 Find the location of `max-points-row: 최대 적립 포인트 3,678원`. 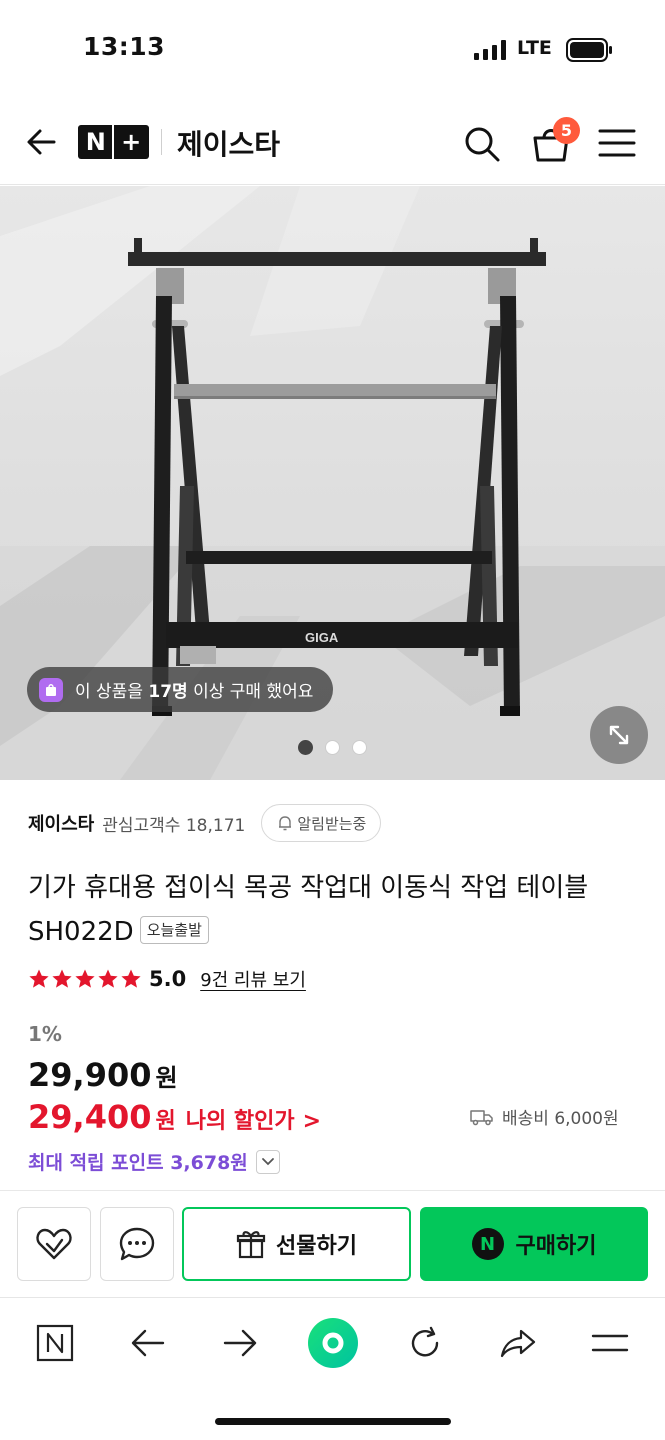

max-points-row: 최대 적립 포인트 3,678원 is located at coordinates (154, 1161).